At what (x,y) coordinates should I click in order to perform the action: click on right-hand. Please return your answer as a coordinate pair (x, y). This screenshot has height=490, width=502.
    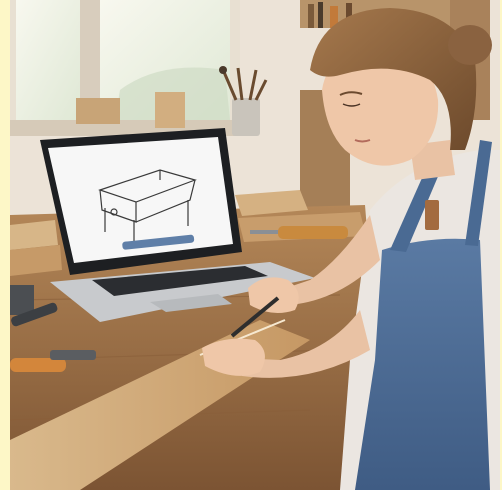
    Looking at the image, I should click on (273, 295).